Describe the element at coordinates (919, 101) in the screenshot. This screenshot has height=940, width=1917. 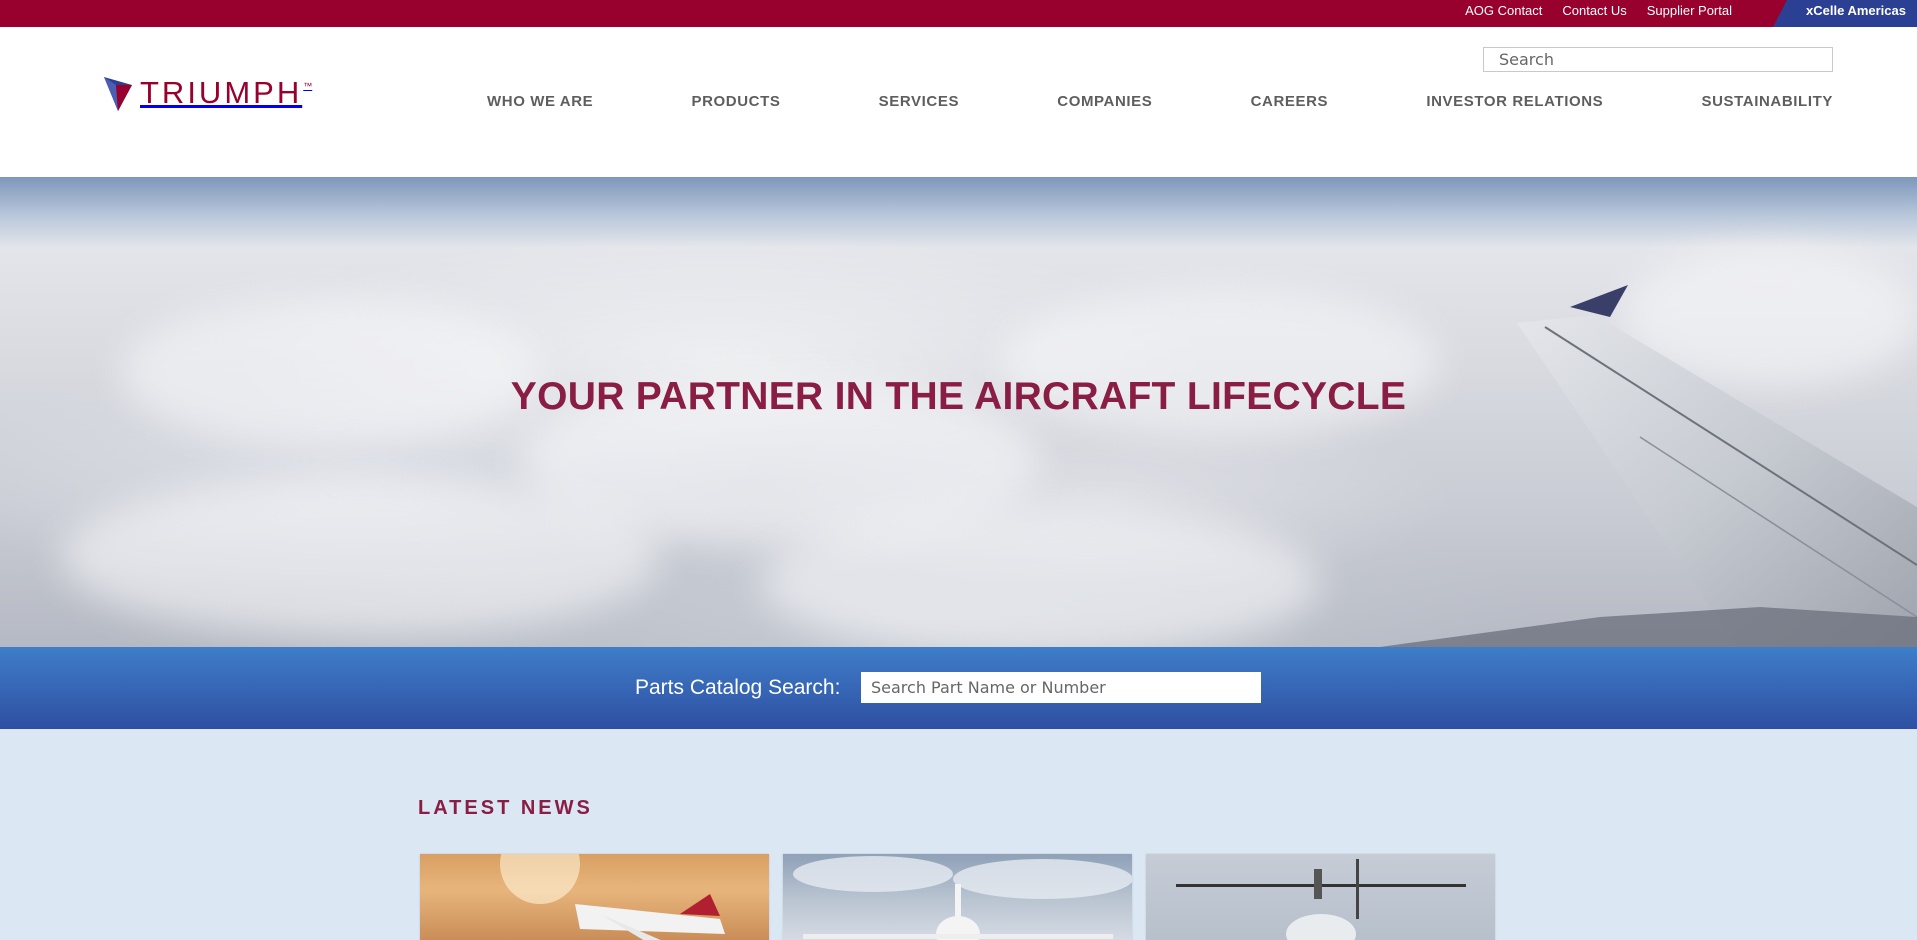
I see `nav-services: SERVICES` at that location.